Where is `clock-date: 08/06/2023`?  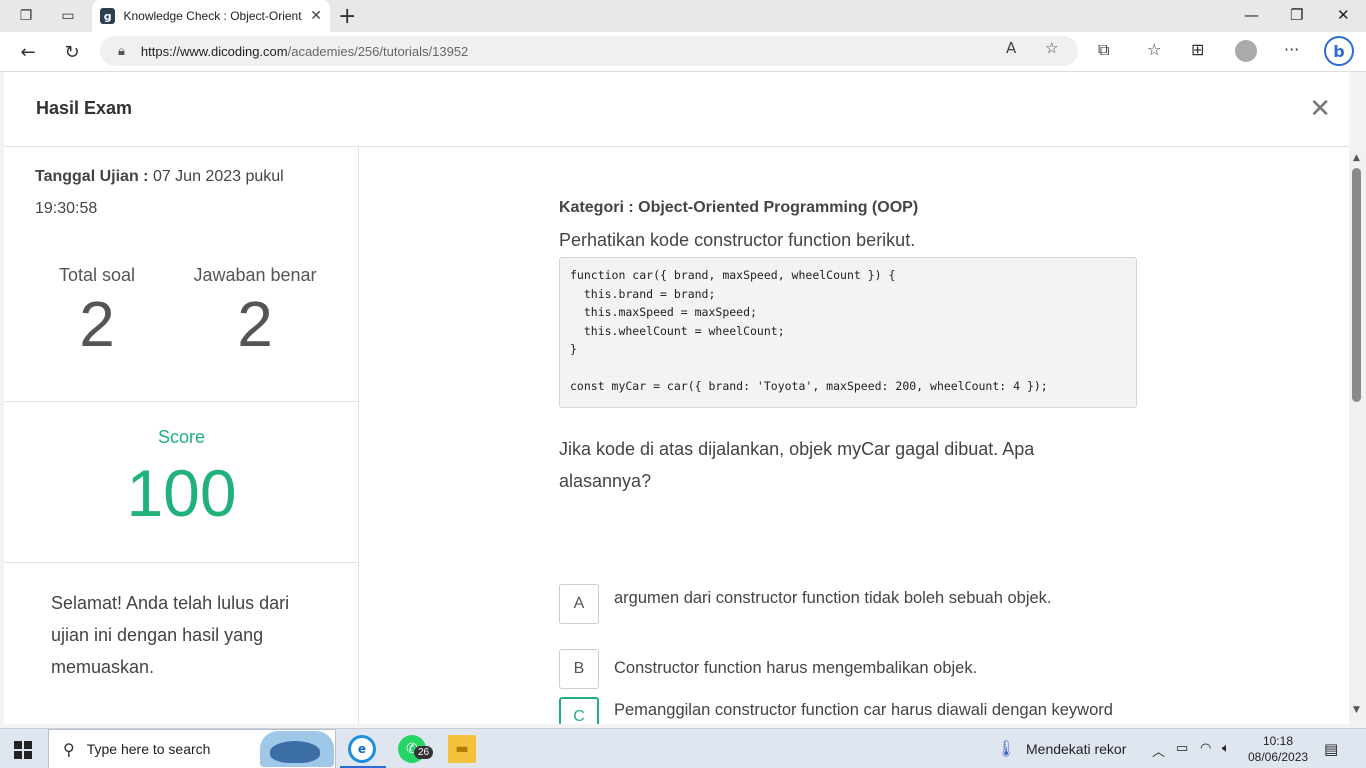 clock-date: 08/06/2023 is located at coordinates (1278, 757).